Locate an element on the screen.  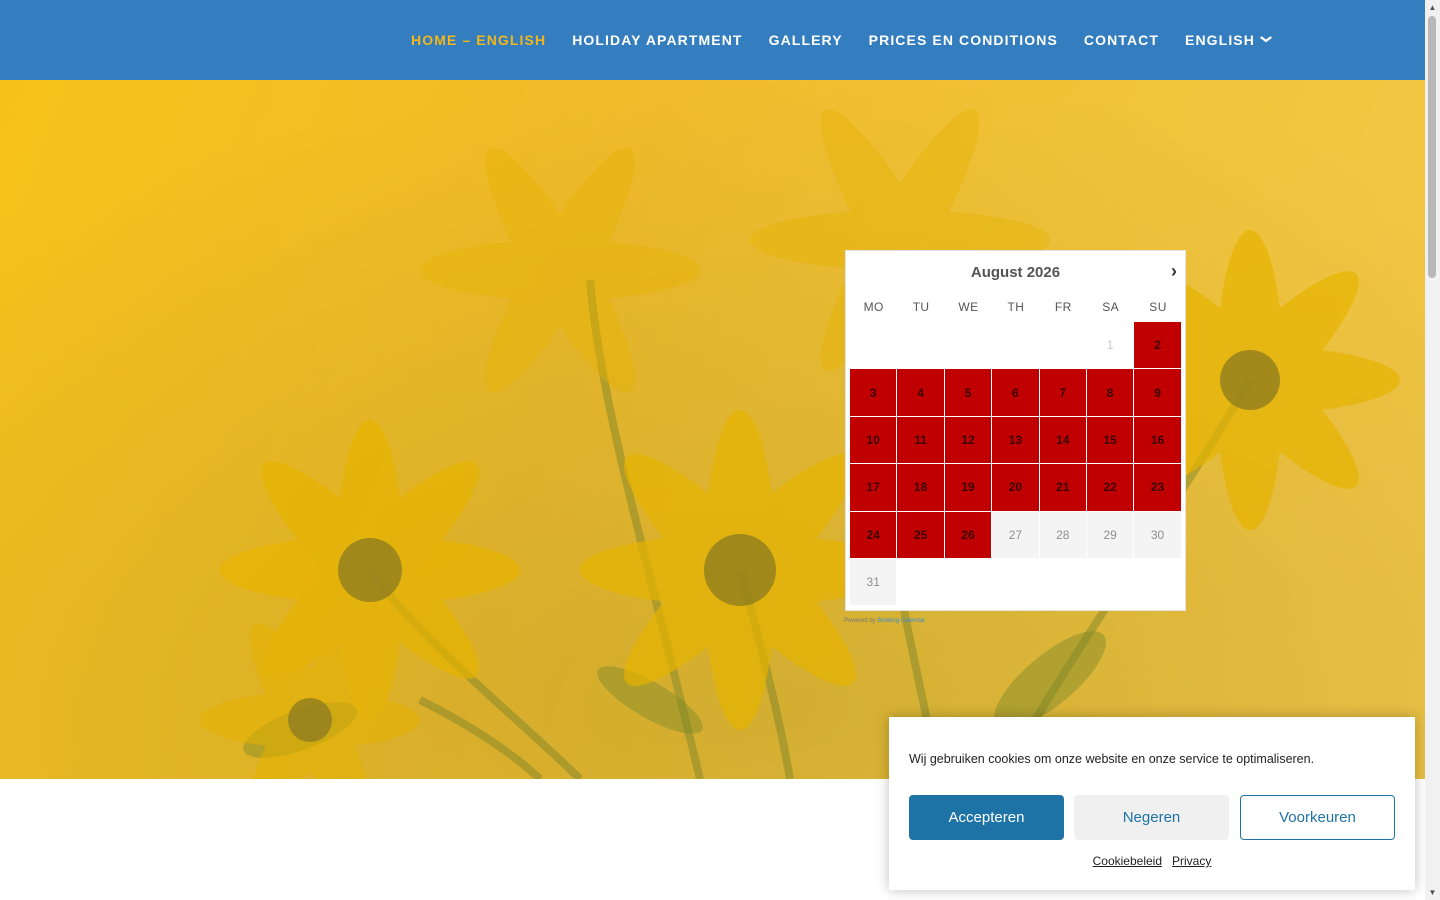
calendar-day-booked: 8 is located at coordinates (1110, 392).